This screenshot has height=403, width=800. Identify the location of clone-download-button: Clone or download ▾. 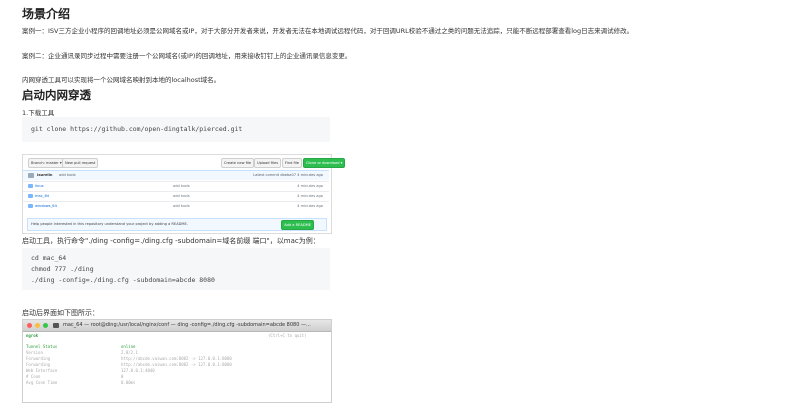
(324, 163).